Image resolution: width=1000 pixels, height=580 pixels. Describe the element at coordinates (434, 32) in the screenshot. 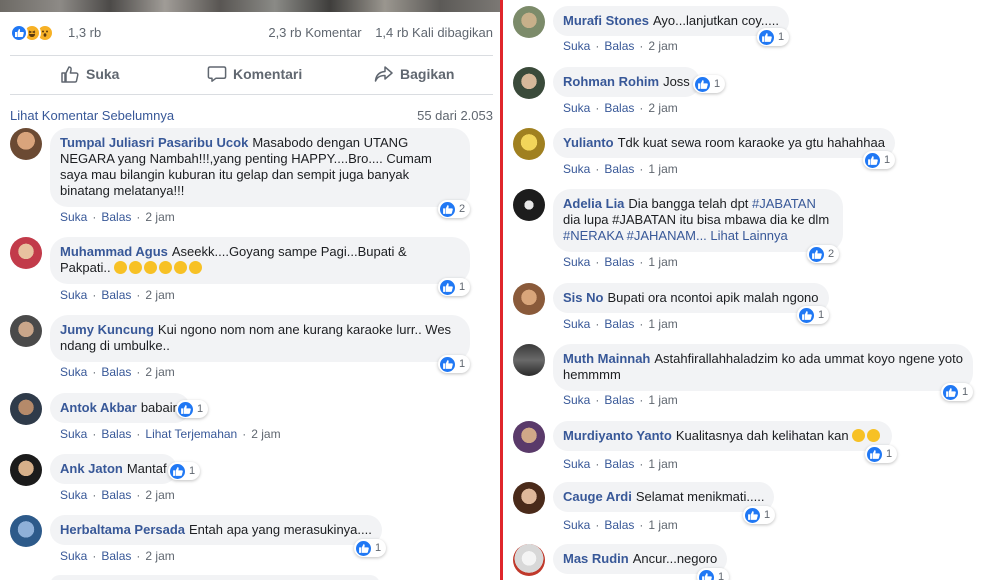

I see `share-count: 1,4 rb Kali dibagikan` at that location.